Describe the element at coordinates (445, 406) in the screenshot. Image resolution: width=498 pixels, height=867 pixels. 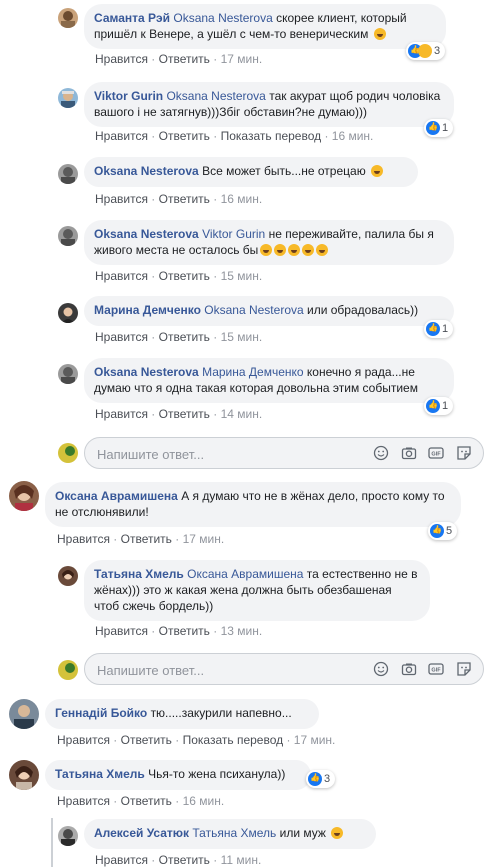
I see `reaction-number: 1` at that location.